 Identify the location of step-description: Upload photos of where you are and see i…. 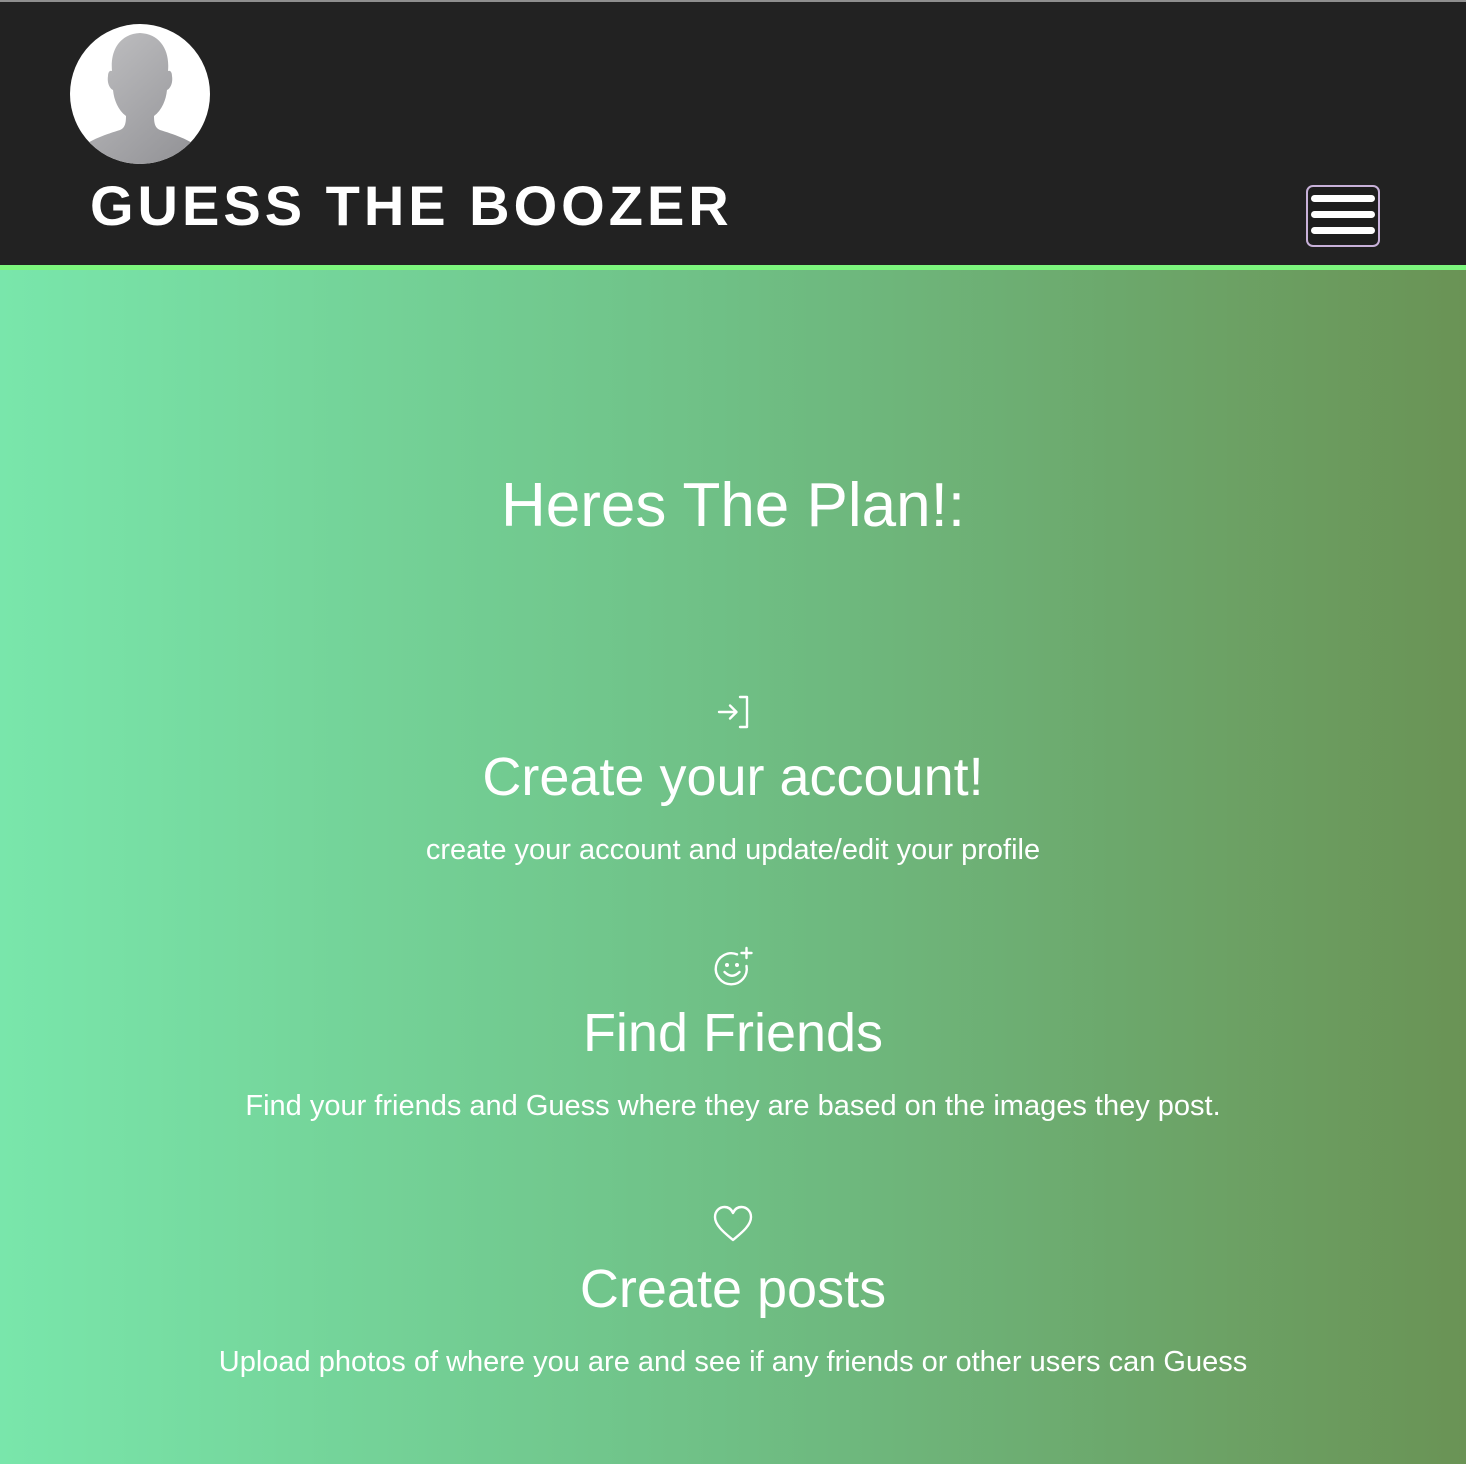
(733, 1362).